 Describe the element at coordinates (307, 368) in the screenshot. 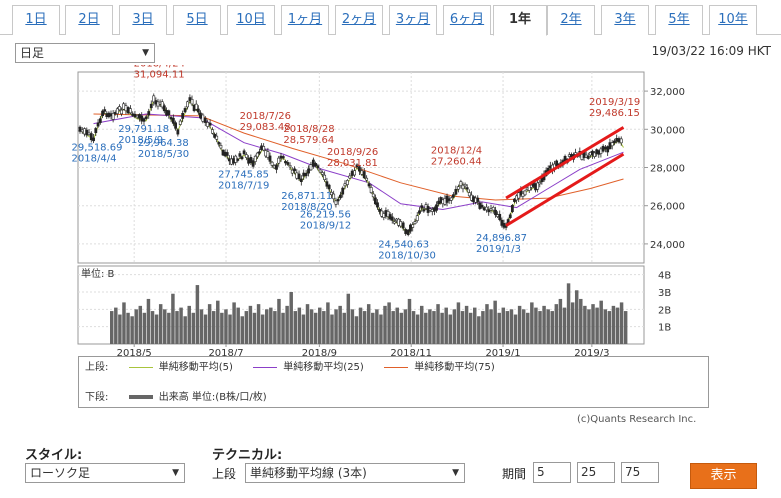

I see `legend-ma25: 単純移動平均(25)` at that location.